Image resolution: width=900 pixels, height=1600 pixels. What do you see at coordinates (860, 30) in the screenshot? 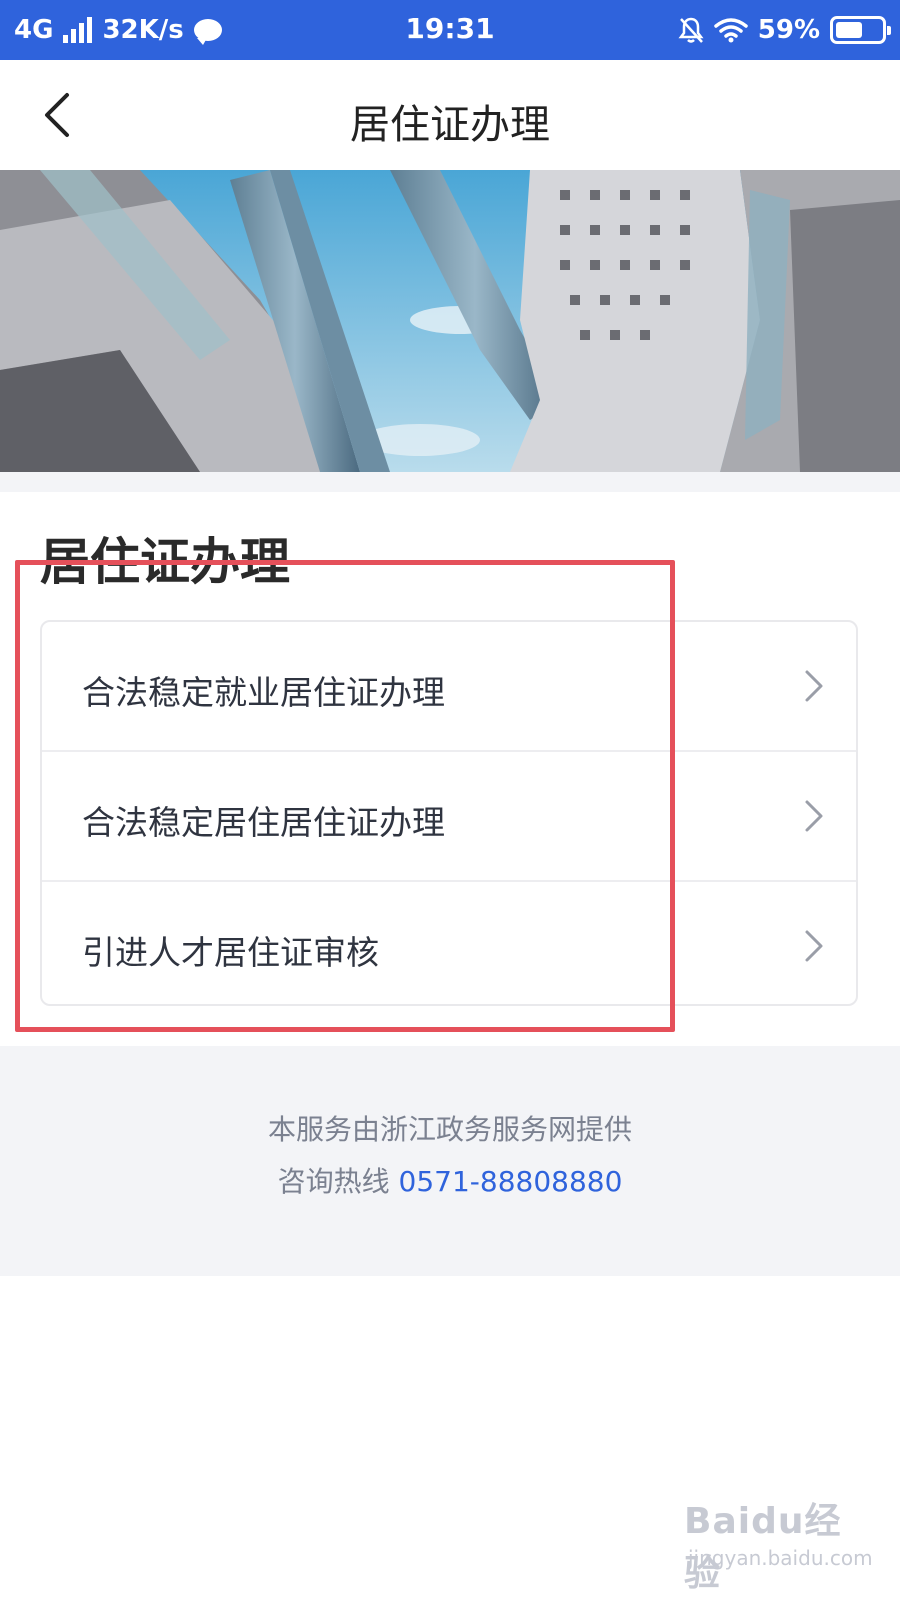
I see `battery-icon` at bounding box center [860, 30].